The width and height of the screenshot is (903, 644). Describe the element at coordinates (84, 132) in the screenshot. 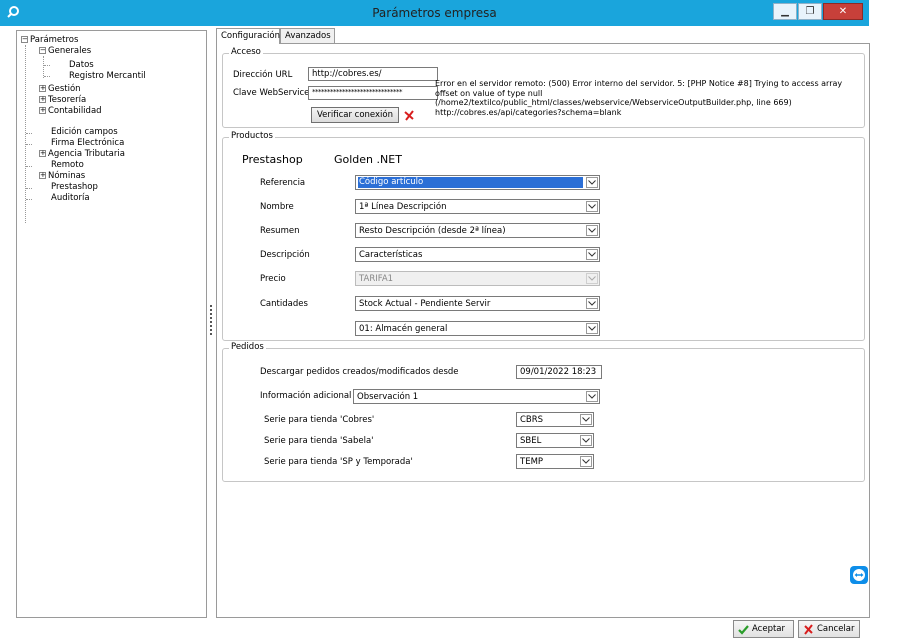

I see `tree-item-edicion-campos: Edición campos` at that location.